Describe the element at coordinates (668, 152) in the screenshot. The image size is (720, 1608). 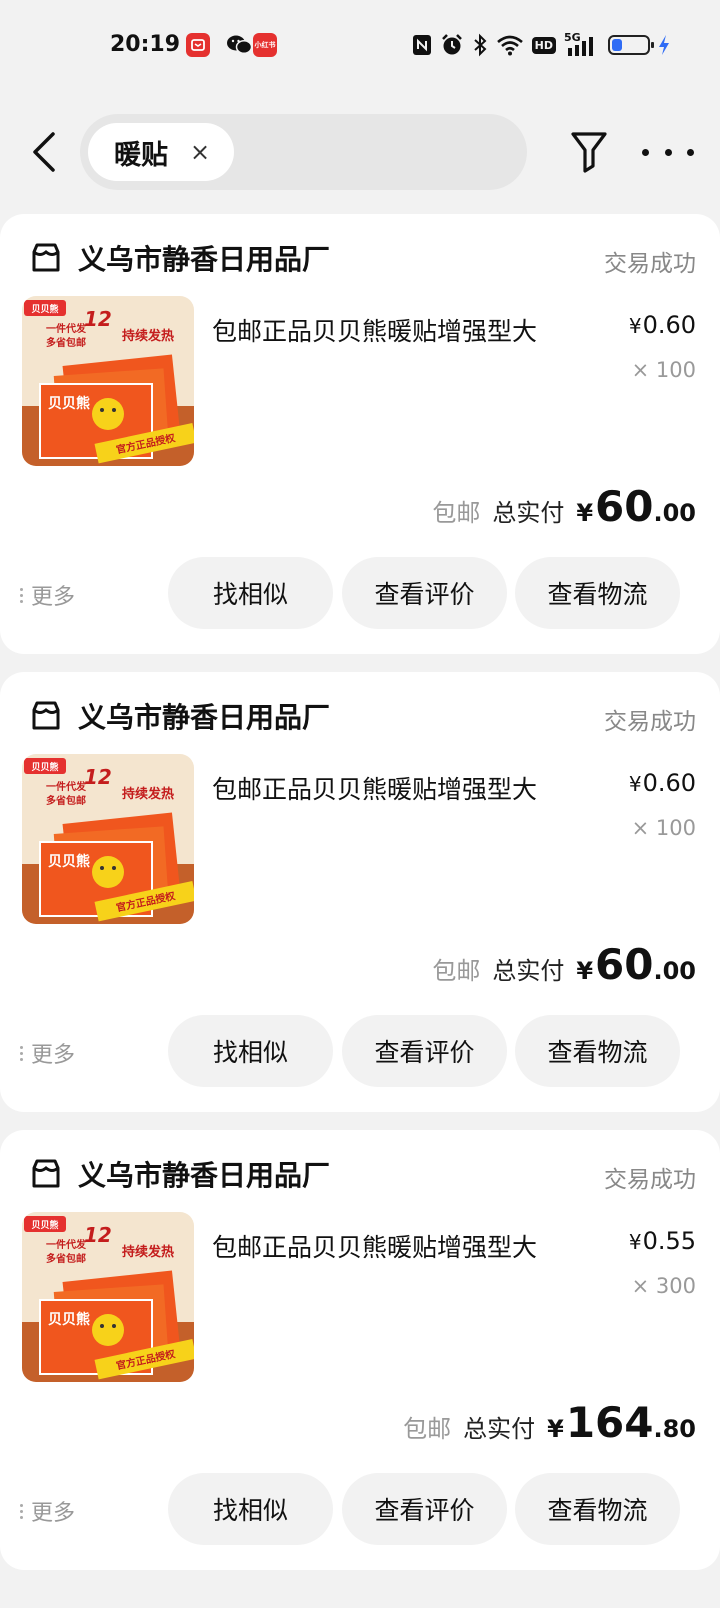
I see `more-options-button` at that location.